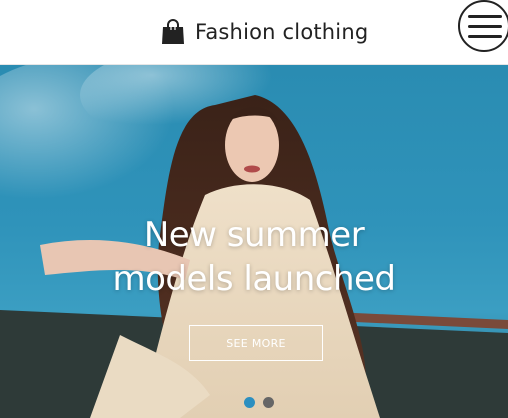  I want to click on hero-headline-line-1: New summer, so click(254, 235).